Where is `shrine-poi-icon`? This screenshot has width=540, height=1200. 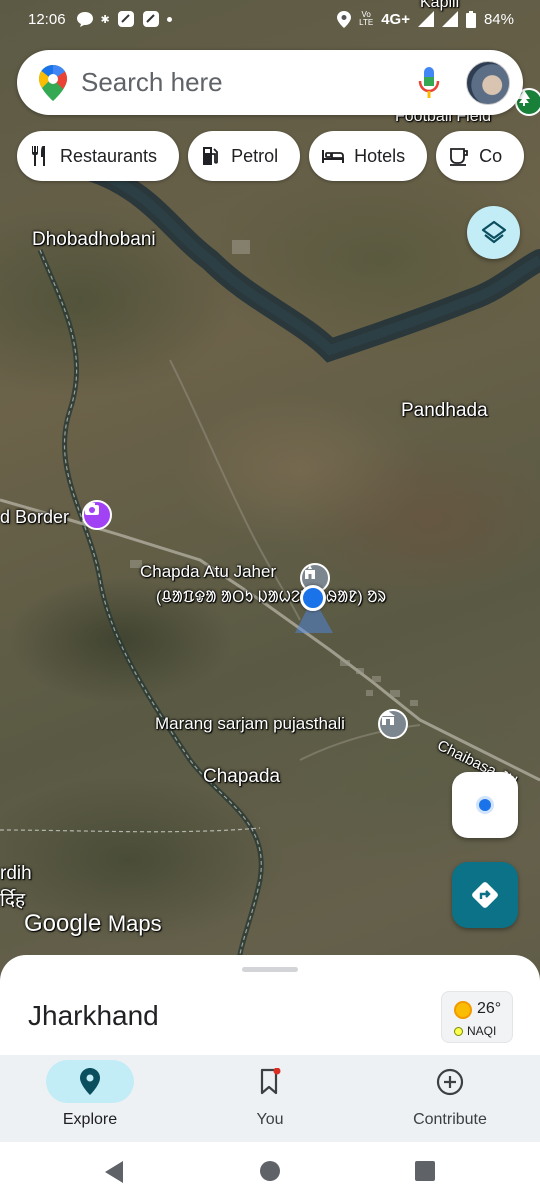 shrine-poi-icon is located at coordinates (393, 724).